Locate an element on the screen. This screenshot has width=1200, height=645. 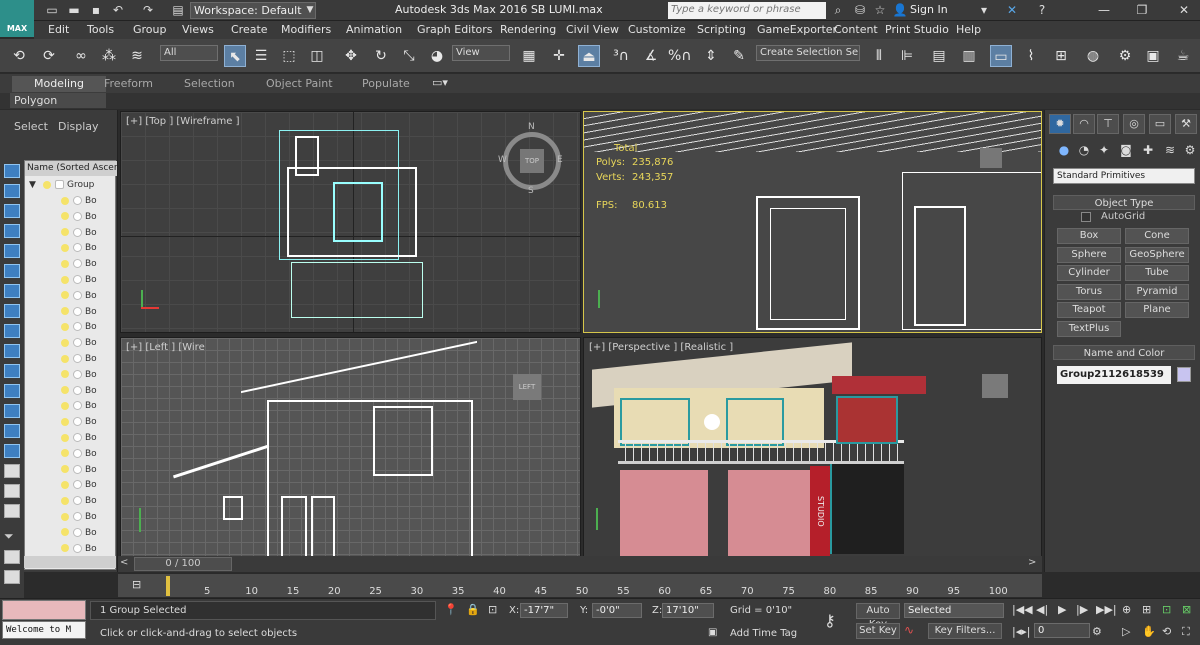
key-mode-dropdown: Selected is located at coordinates (954, 610).